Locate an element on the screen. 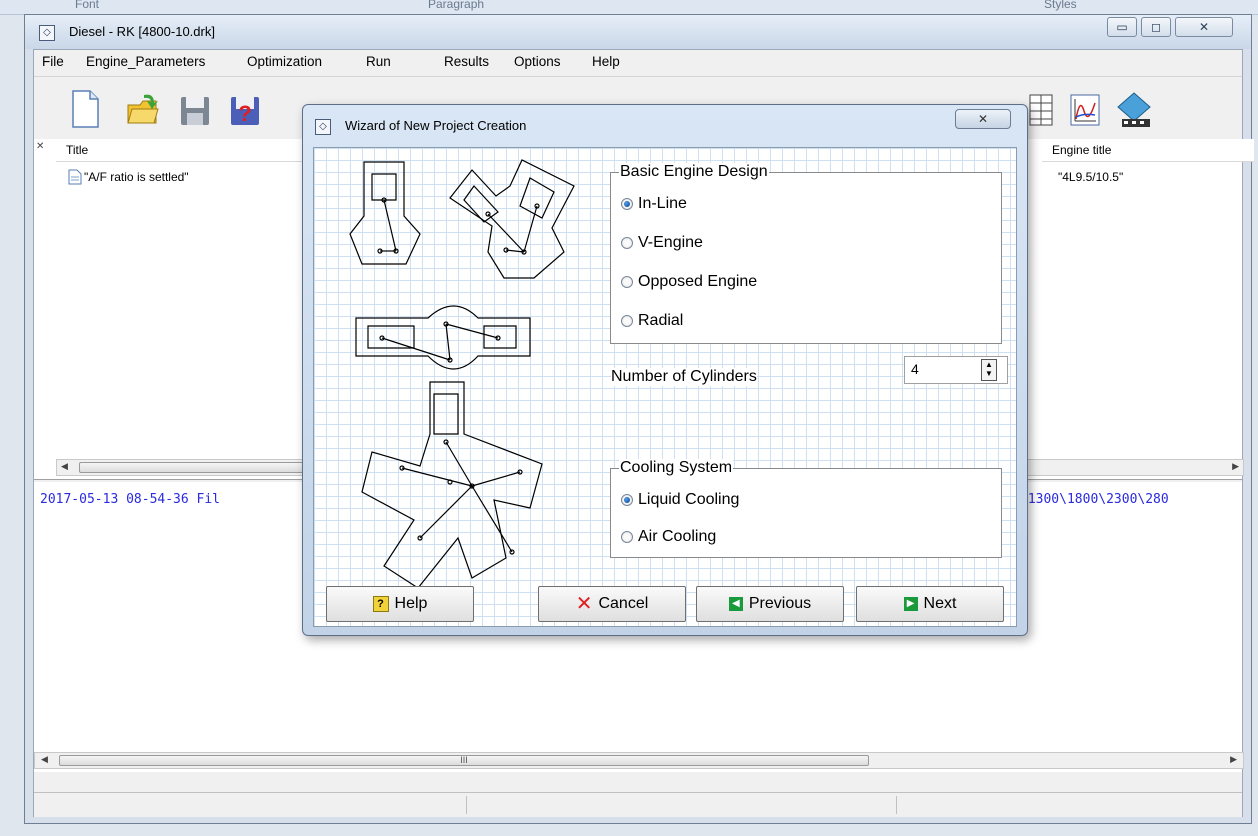 The height and width of the screenshot is (836, 1258). cancel-x-icon: ✕ is located at coordinates (584, 604).